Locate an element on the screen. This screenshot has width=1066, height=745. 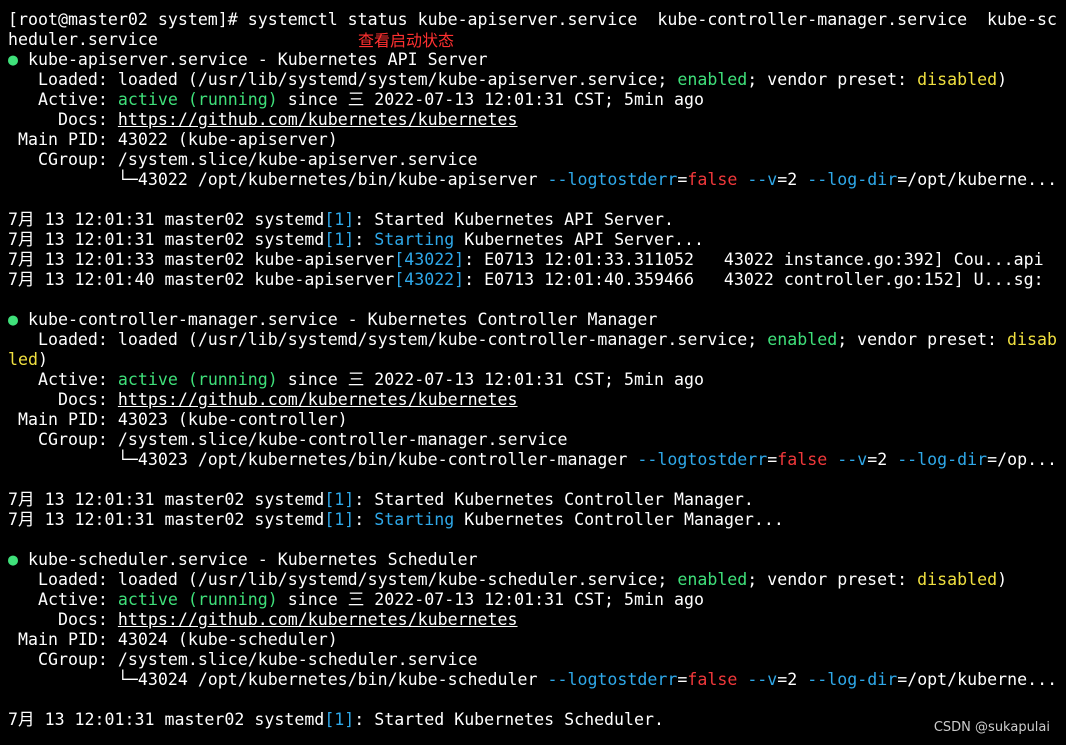
main-pid: Main PID: 43024 (kube-scheduler) is located at coordinates (173, 639).